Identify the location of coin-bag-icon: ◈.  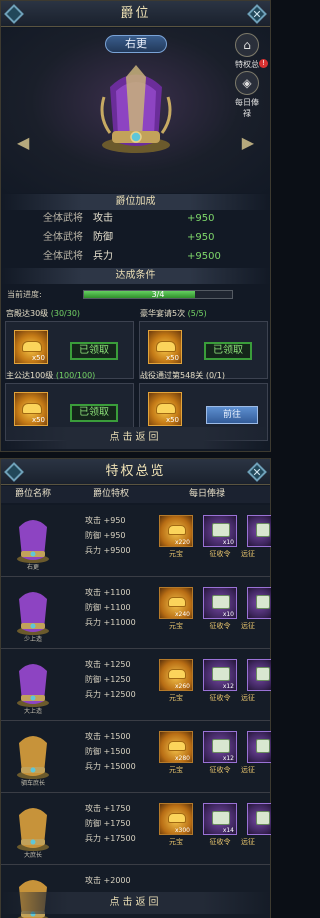
(247, 83).